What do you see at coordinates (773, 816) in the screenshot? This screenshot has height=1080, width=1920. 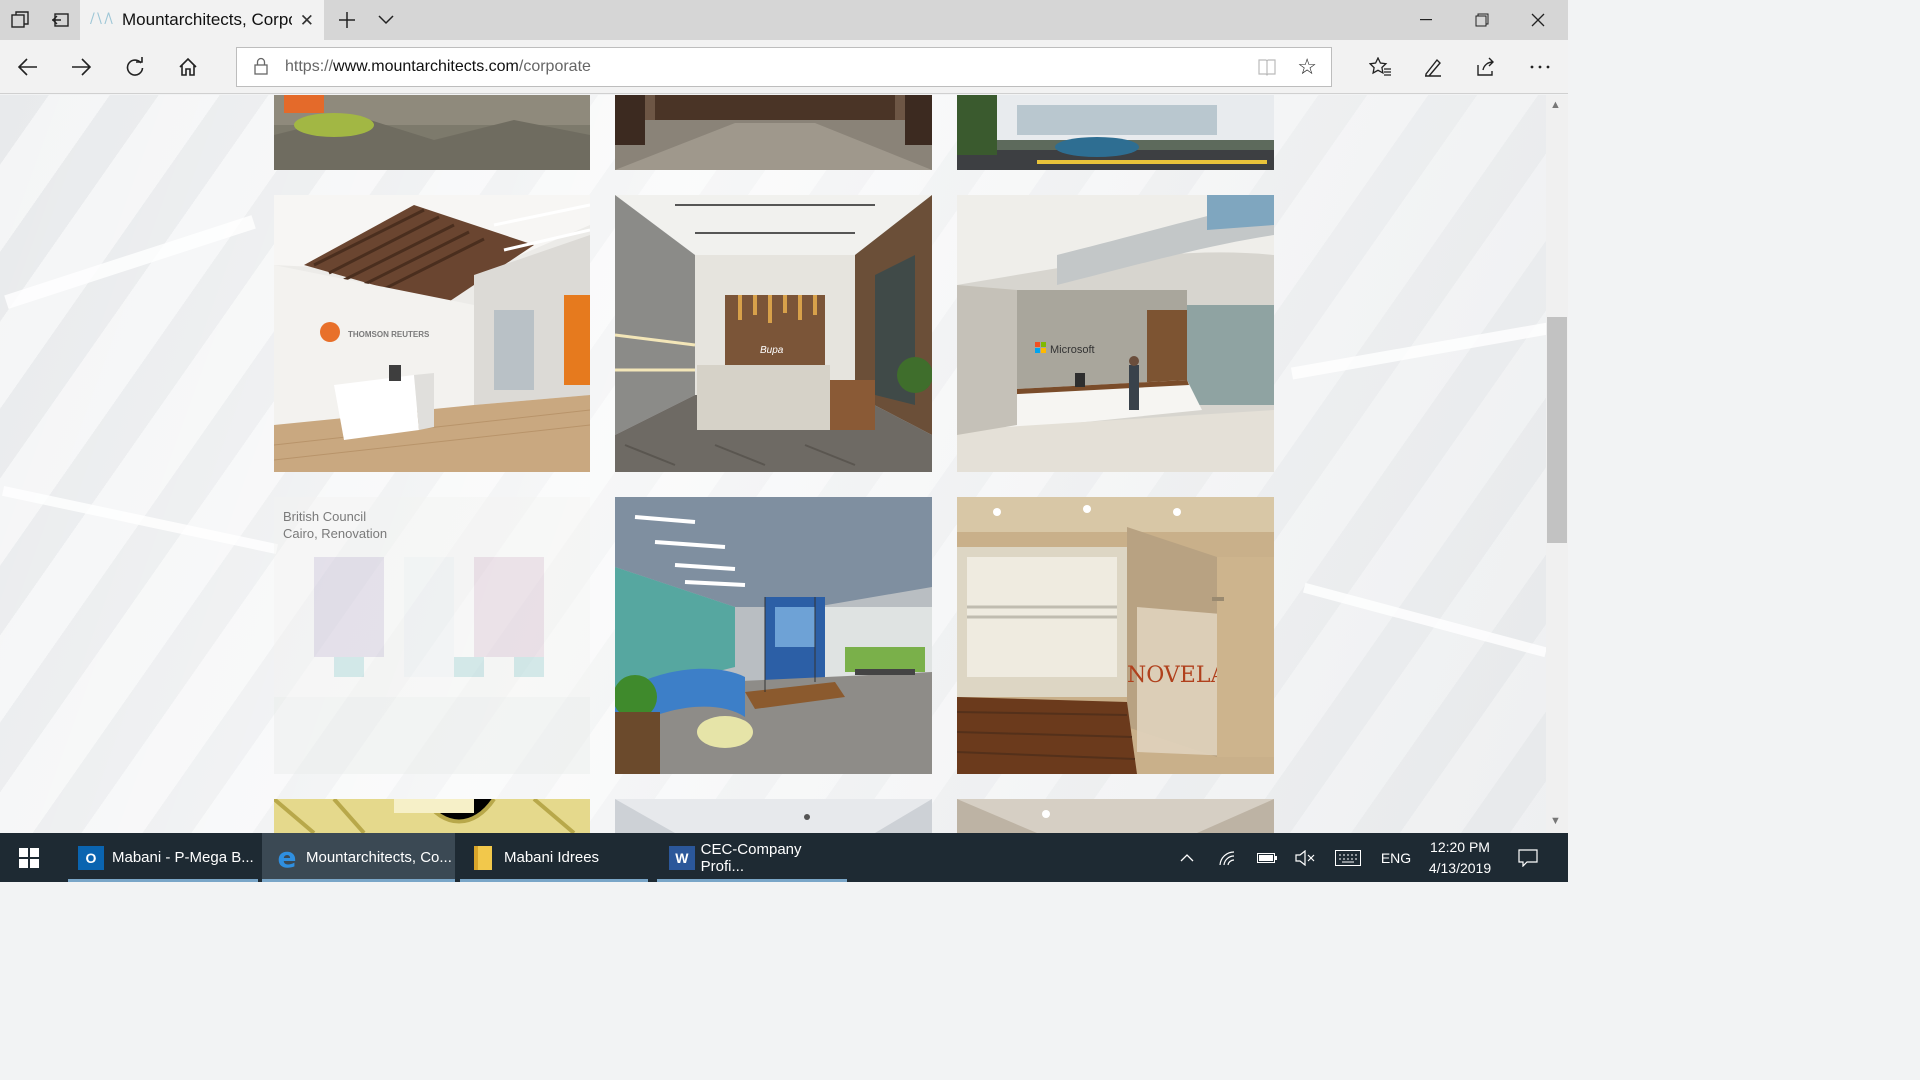 I see `project-tile-ceiling` at bounding box center [773, 816].